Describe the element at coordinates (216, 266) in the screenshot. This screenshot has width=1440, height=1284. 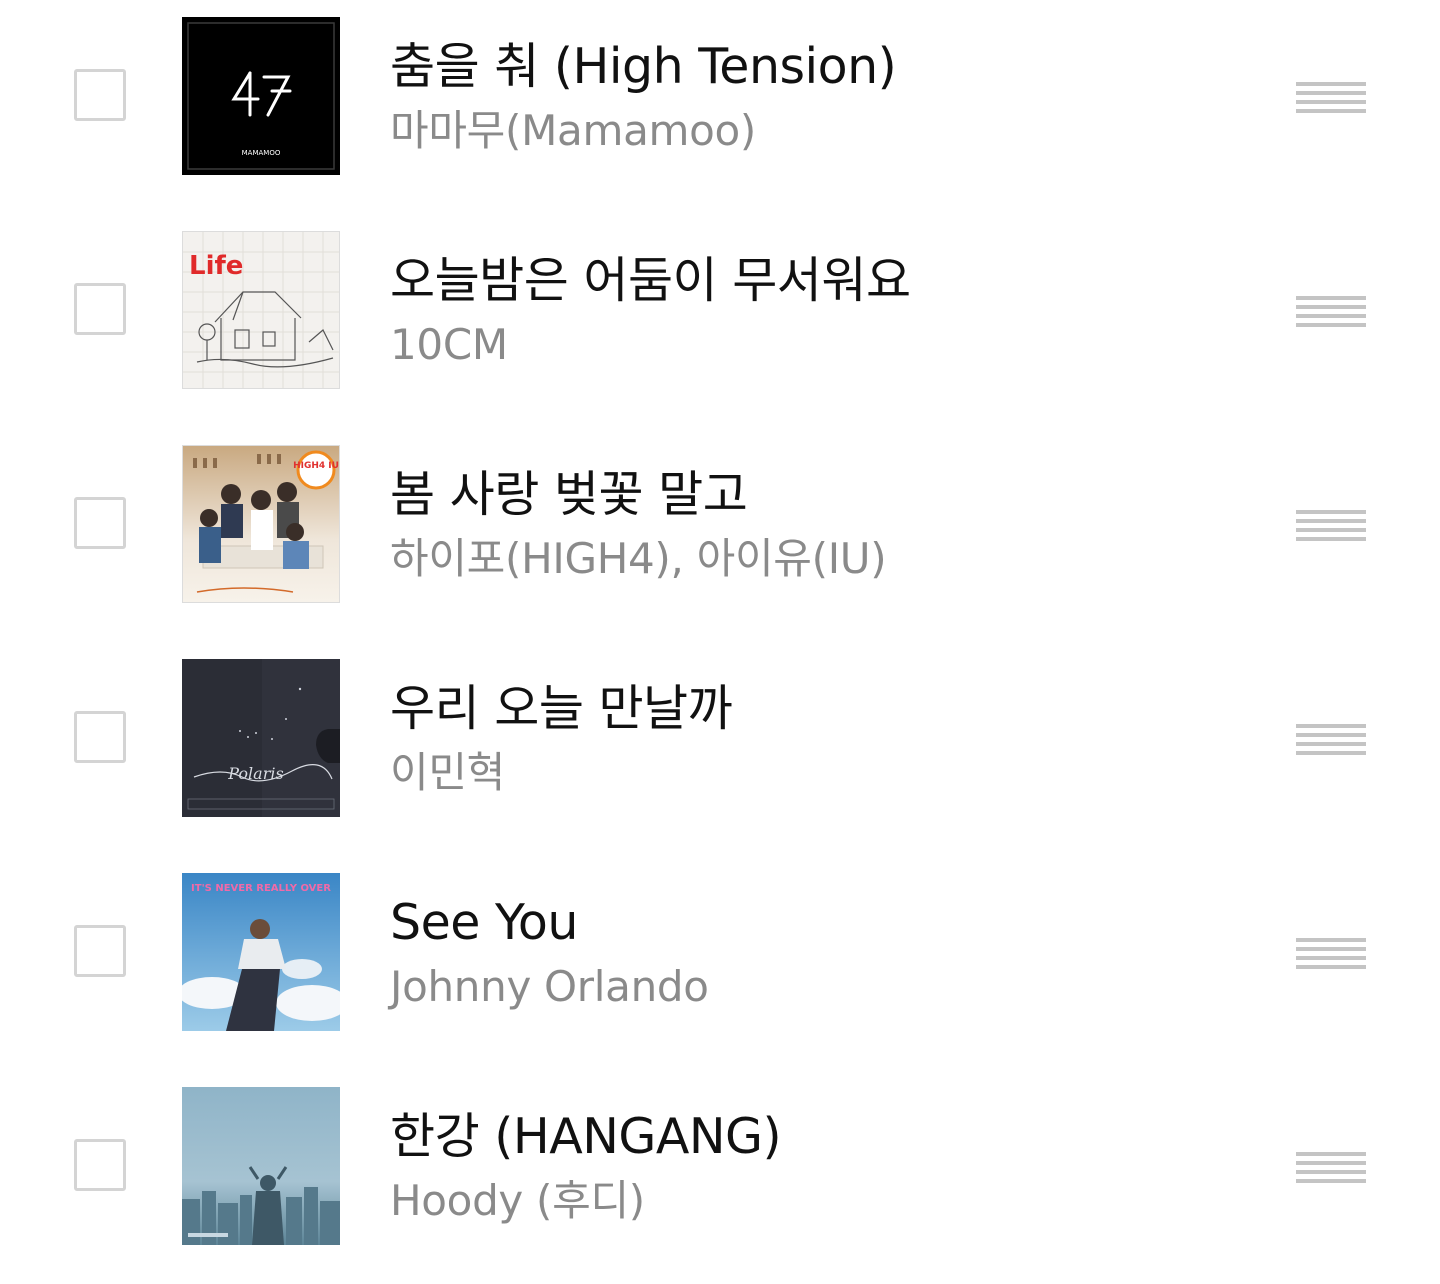
I see `cover-logo-text: Life` at that location.